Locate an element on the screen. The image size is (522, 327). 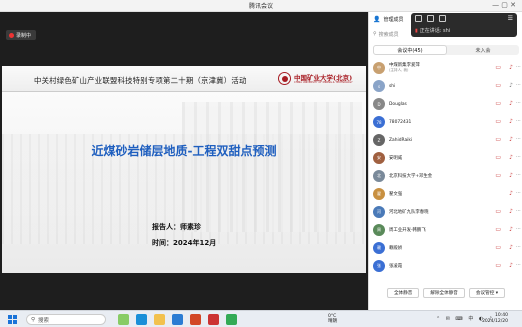
speaking-indicator: ▮ 正在讲话: shi is located at coordinates (432, 30).